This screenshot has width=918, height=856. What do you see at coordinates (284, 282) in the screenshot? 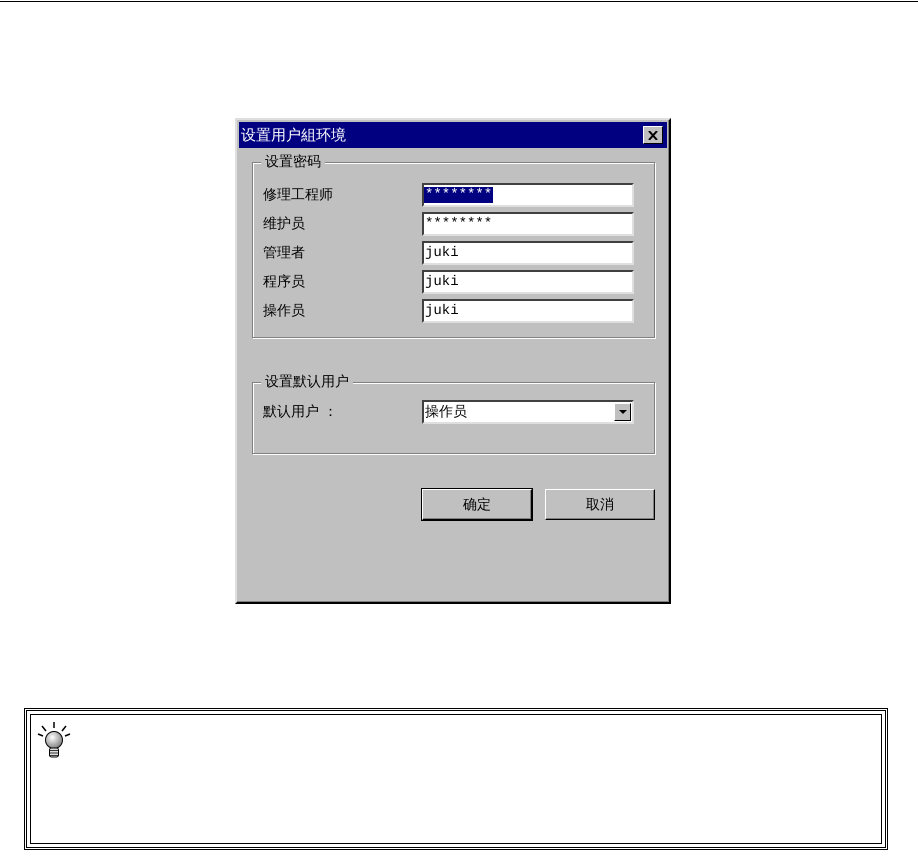
I see `field-label: 程序员` at bounding box center [284, 282].